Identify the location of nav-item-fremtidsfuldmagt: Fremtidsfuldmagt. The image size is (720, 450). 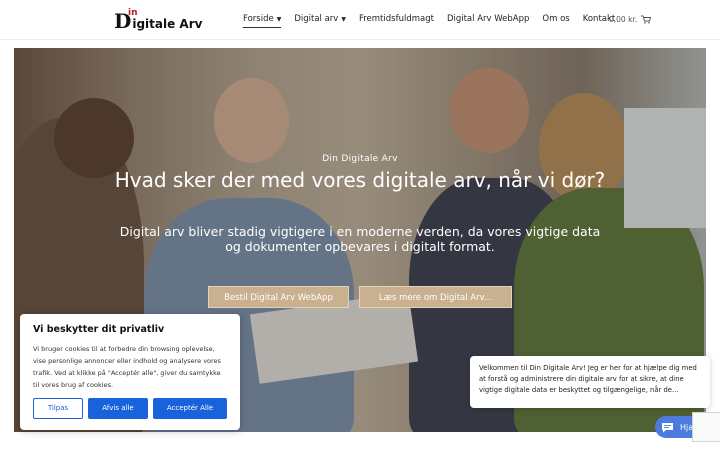
(396, 21).